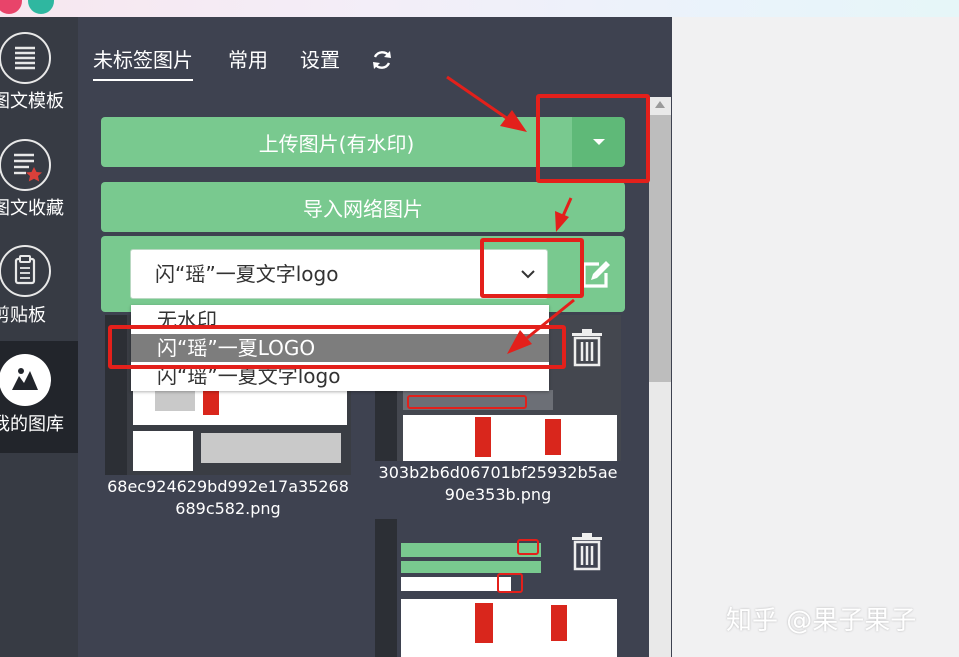 Image resolution: width=959 pixels, height=657 pixels. I want to click on watermark-credit: 知乎 @果子果子, so click(821, 621).